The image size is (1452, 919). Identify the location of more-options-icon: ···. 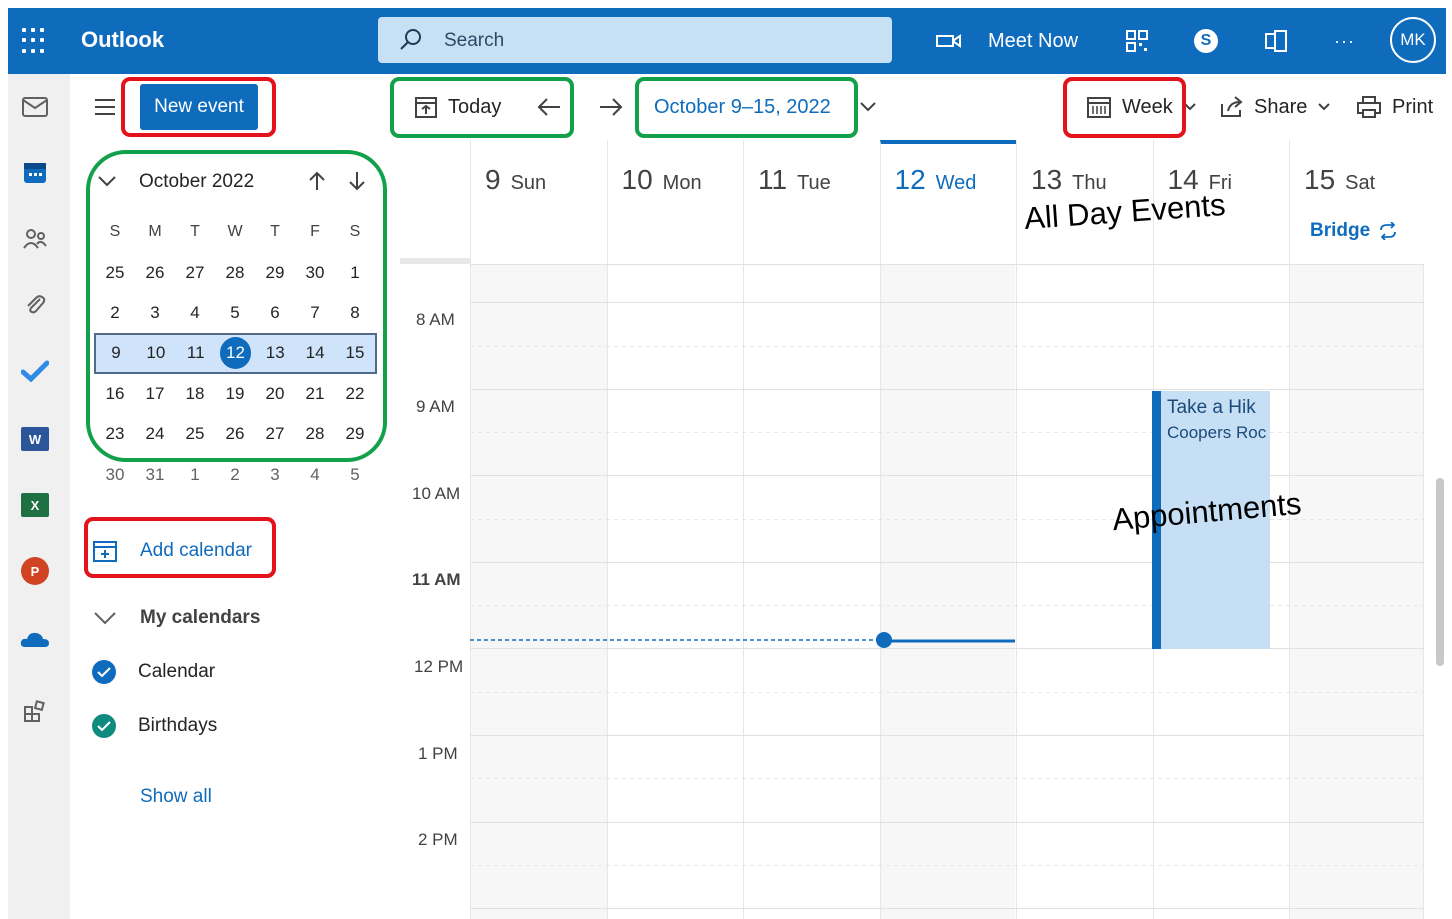
(1344, 41).